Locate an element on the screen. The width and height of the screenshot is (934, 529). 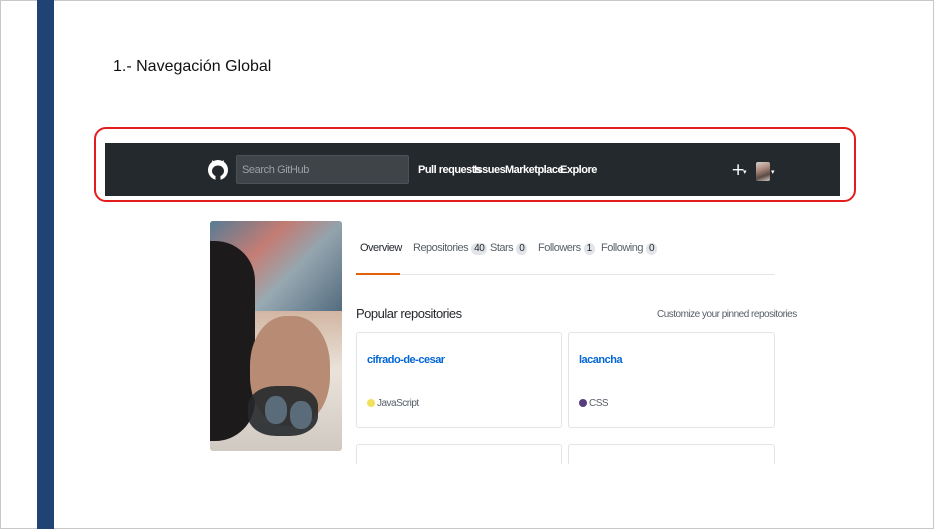
popular-repos-heading: Popular repositories is located at coordinates (409, 313).